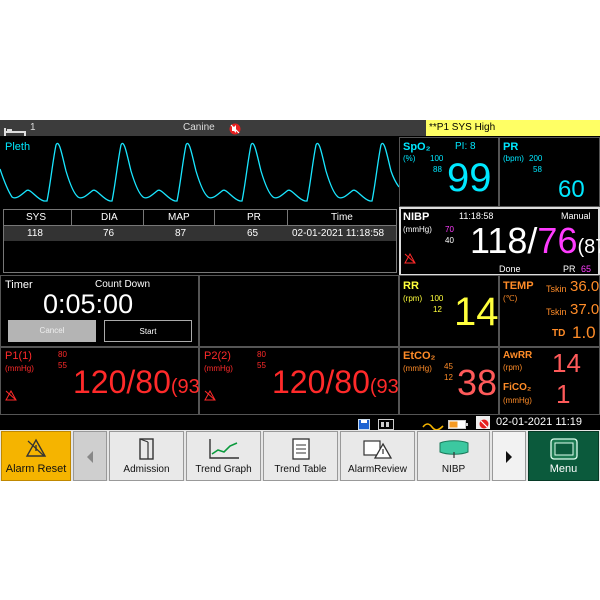 This screenshot has width=600, height=600. Describe the element at coordinates (585, 309) in the screenshot. I see `tskin2-value: 37.0` at that location.